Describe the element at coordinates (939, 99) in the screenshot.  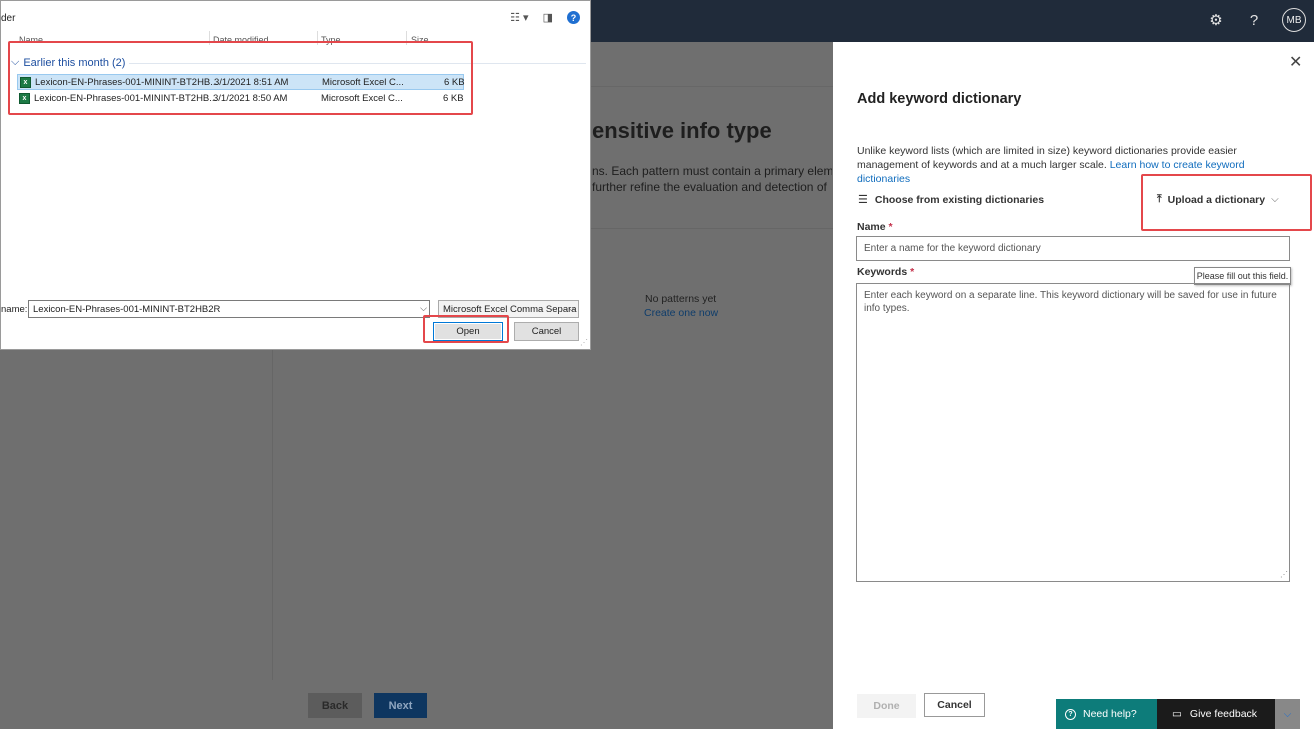
I see `panel-title: Add keyword dictionary` at that location.